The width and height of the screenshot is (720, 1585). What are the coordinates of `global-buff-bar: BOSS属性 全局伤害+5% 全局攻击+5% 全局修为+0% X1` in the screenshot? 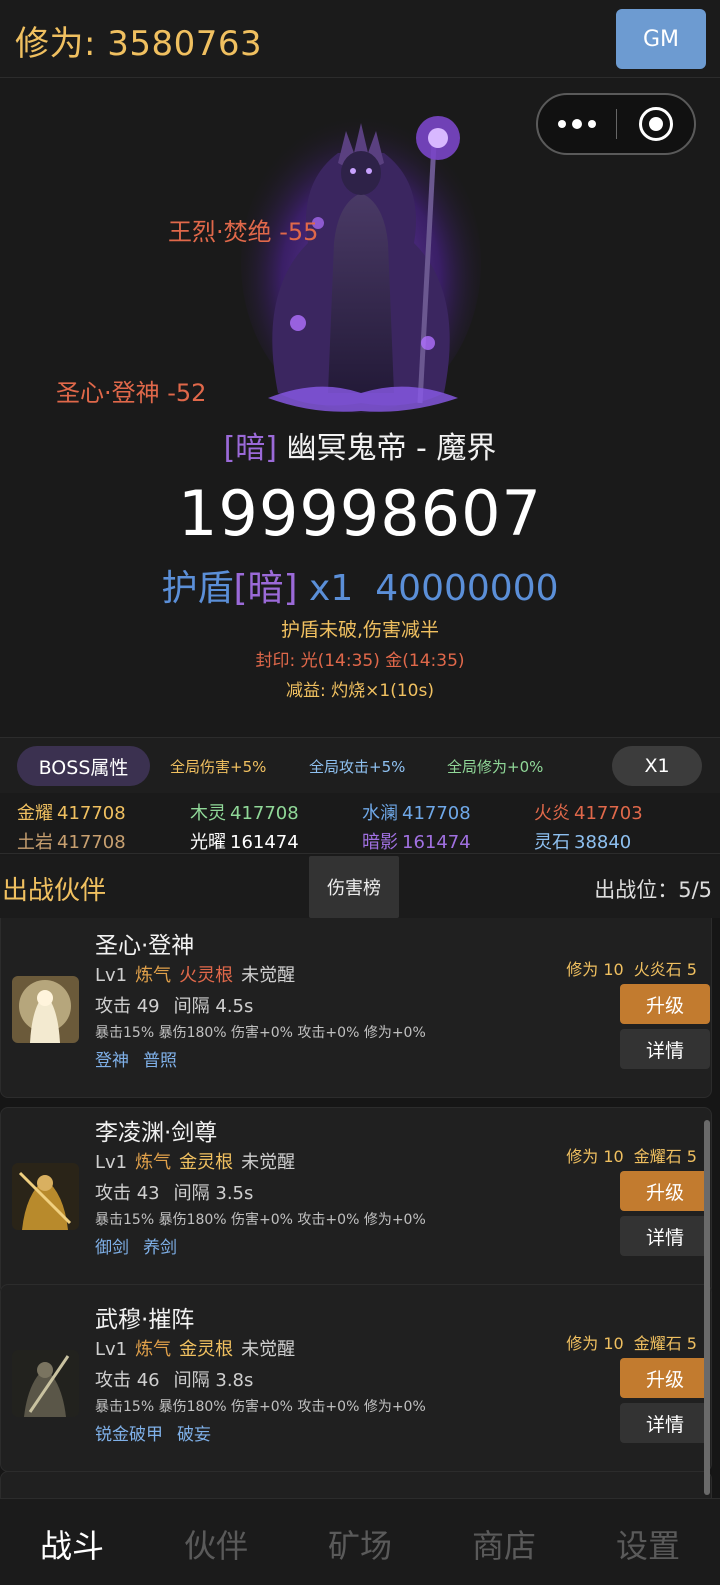 It's located at (360, 765).